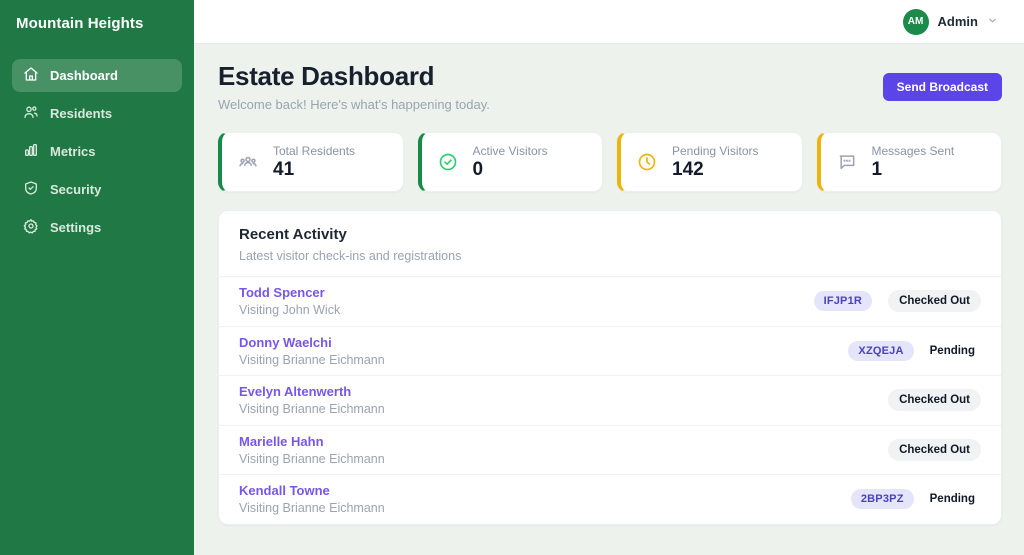 This screenshot has width=1024, height=555. What do you see at coordinates (80, 23) in the screenshot?
I see `app-title: Mountain Heights` at bounding box center [80, 23].